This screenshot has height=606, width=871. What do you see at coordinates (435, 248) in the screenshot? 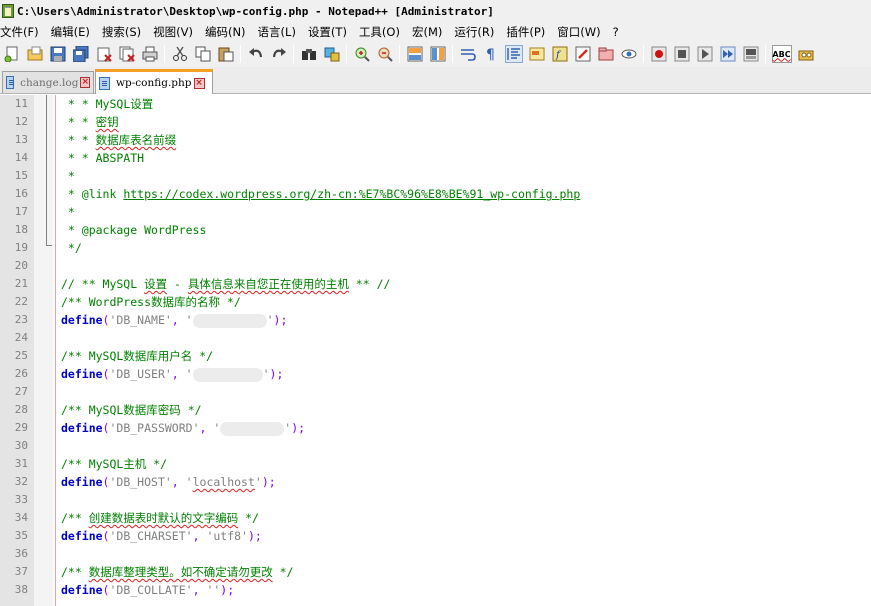
I see `code-line: 19 */` at bounding box center [435, 248].